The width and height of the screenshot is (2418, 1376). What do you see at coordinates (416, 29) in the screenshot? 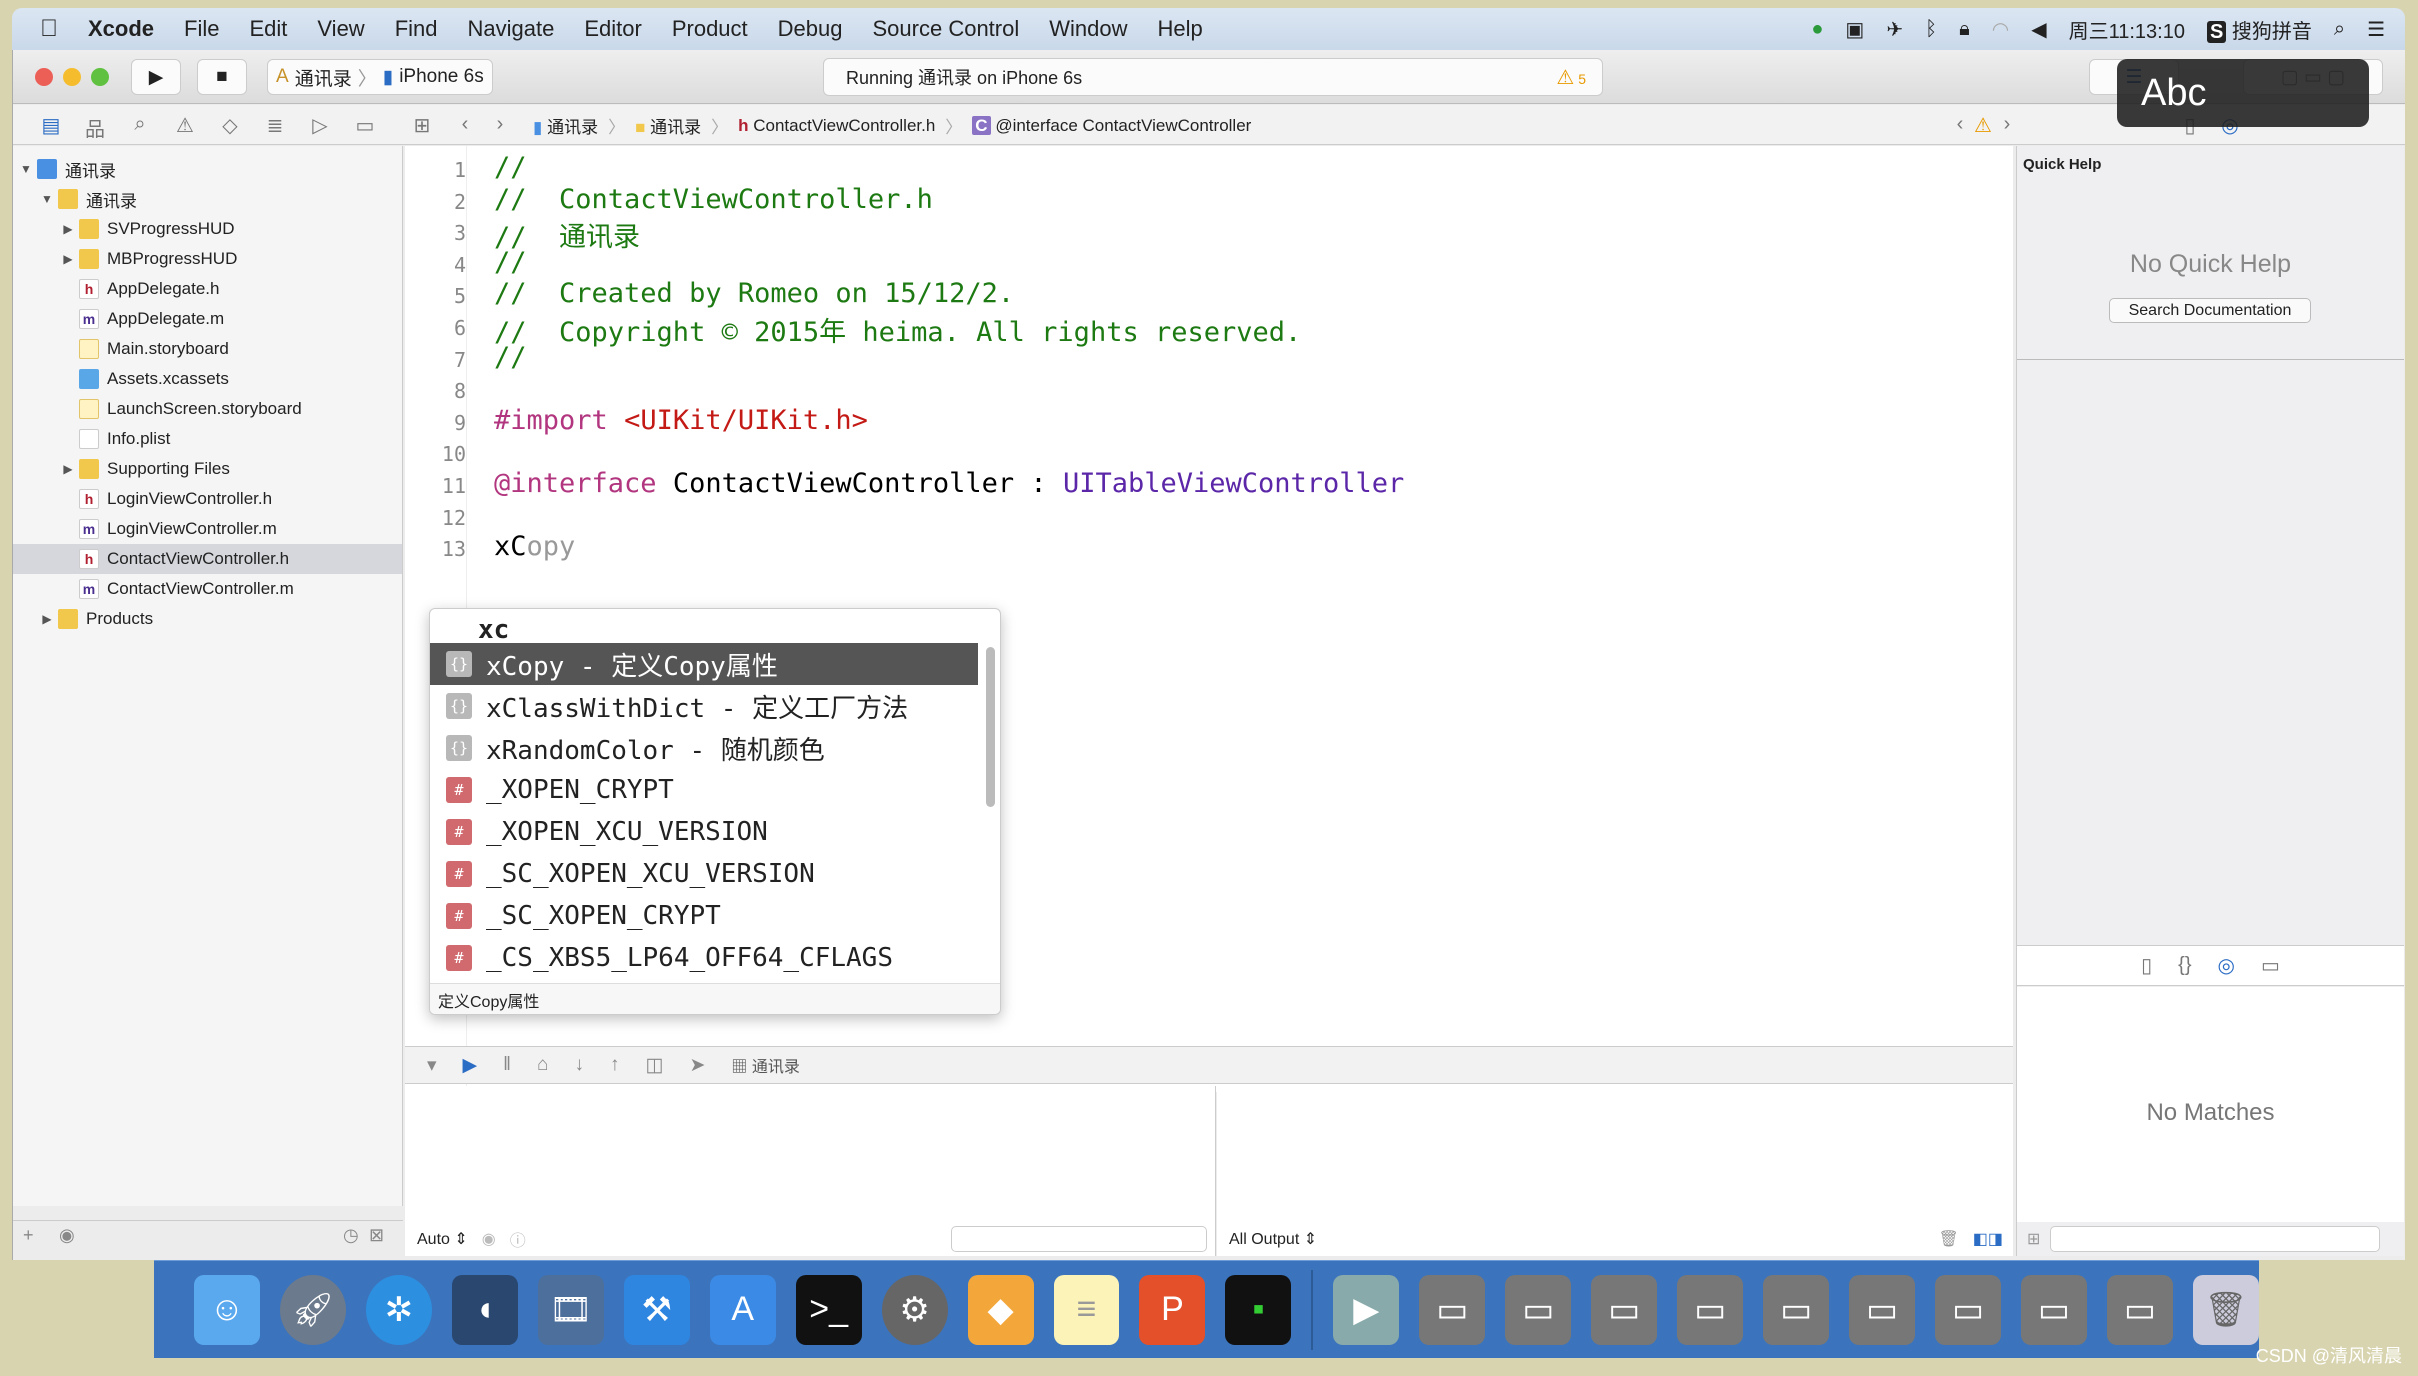
I see `menu-find: Find` at bounding box center [416, 29].